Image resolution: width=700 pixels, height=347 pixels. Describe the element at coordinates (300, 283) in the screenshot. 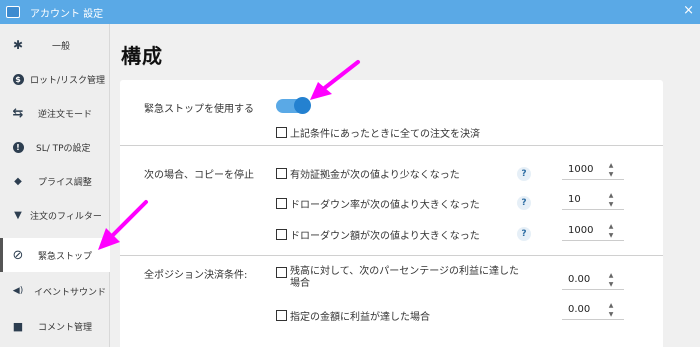

I see `checkbox-label-line: 場合` at that location.